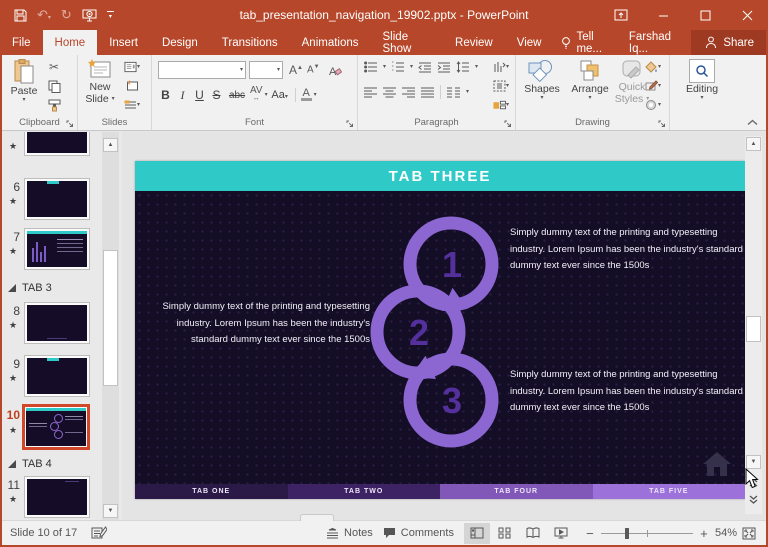 The image size is (768, 547). Describe the element at coordinates (533, 533) in the screenshot. I see `reading-view-button` at that location.